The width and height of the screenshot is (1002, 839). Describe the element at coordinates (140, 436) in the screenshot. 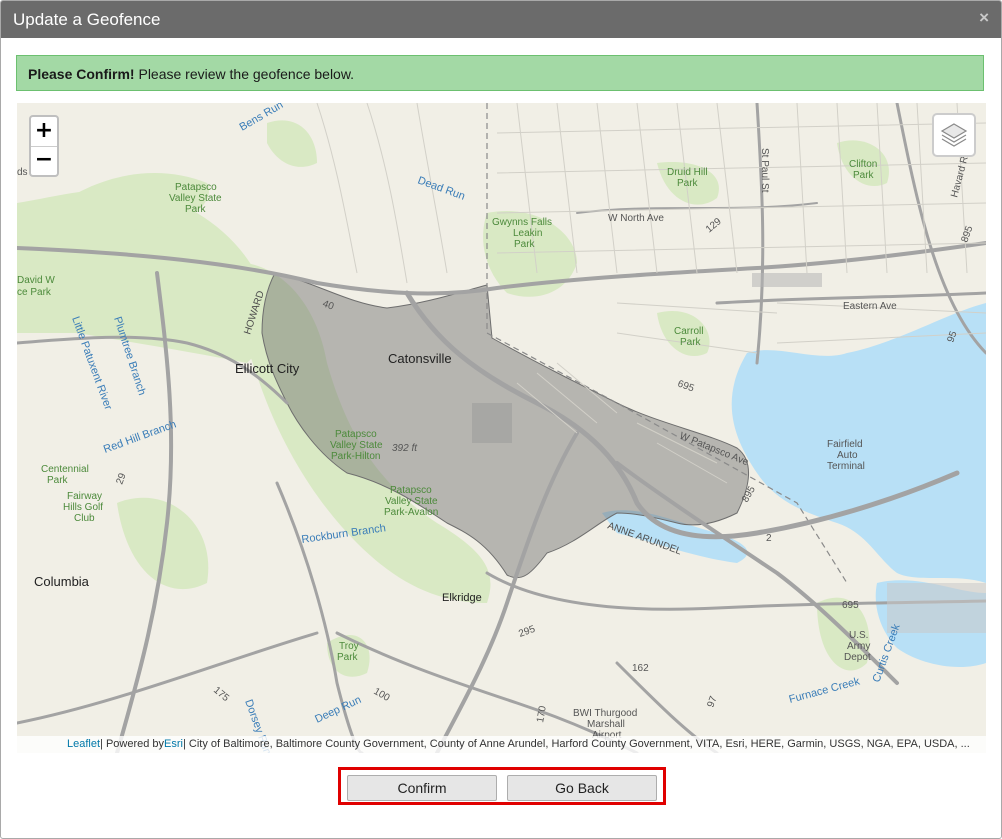

I see `map-label-stream: Red Hill Branch` at that location.